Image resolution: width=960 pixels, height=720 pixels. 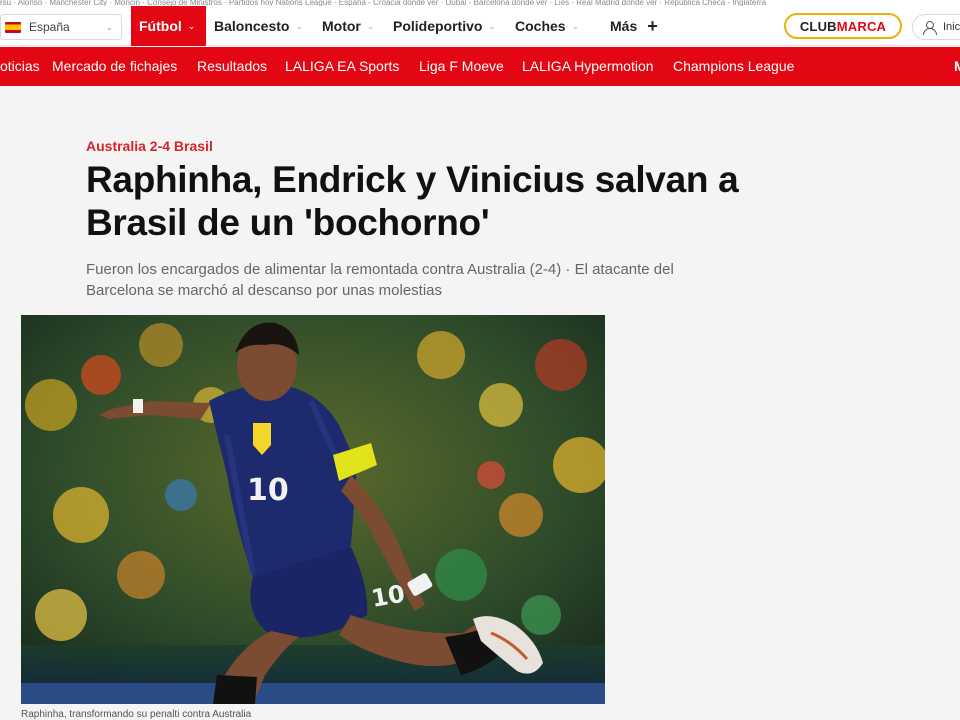 I want to click on shirt-number: 10, so click(x=268, y=490).